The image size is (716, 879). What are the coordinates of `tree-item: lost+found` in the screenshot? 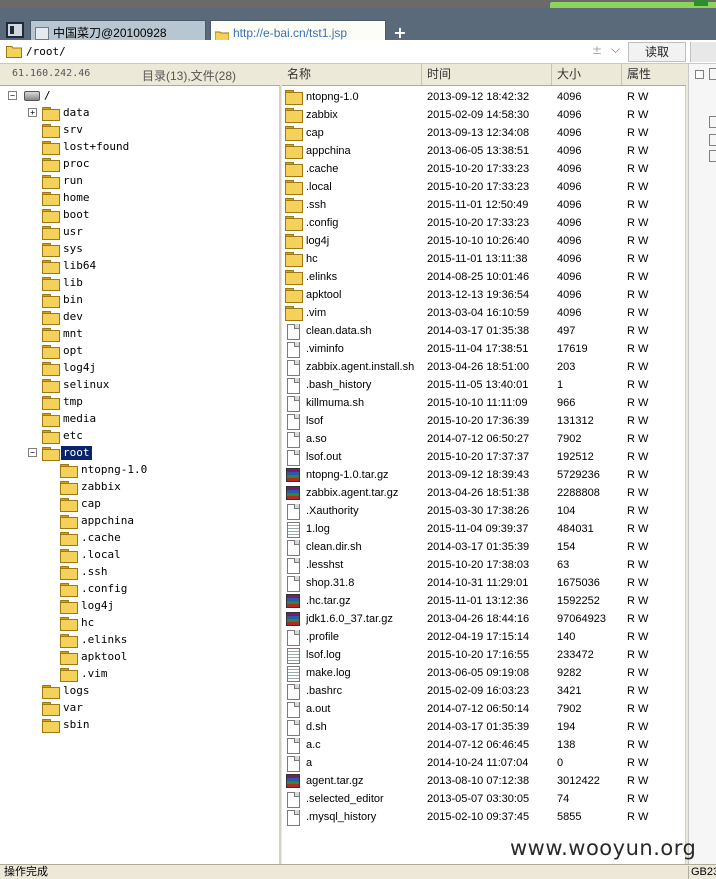 It's located at (140, 147).